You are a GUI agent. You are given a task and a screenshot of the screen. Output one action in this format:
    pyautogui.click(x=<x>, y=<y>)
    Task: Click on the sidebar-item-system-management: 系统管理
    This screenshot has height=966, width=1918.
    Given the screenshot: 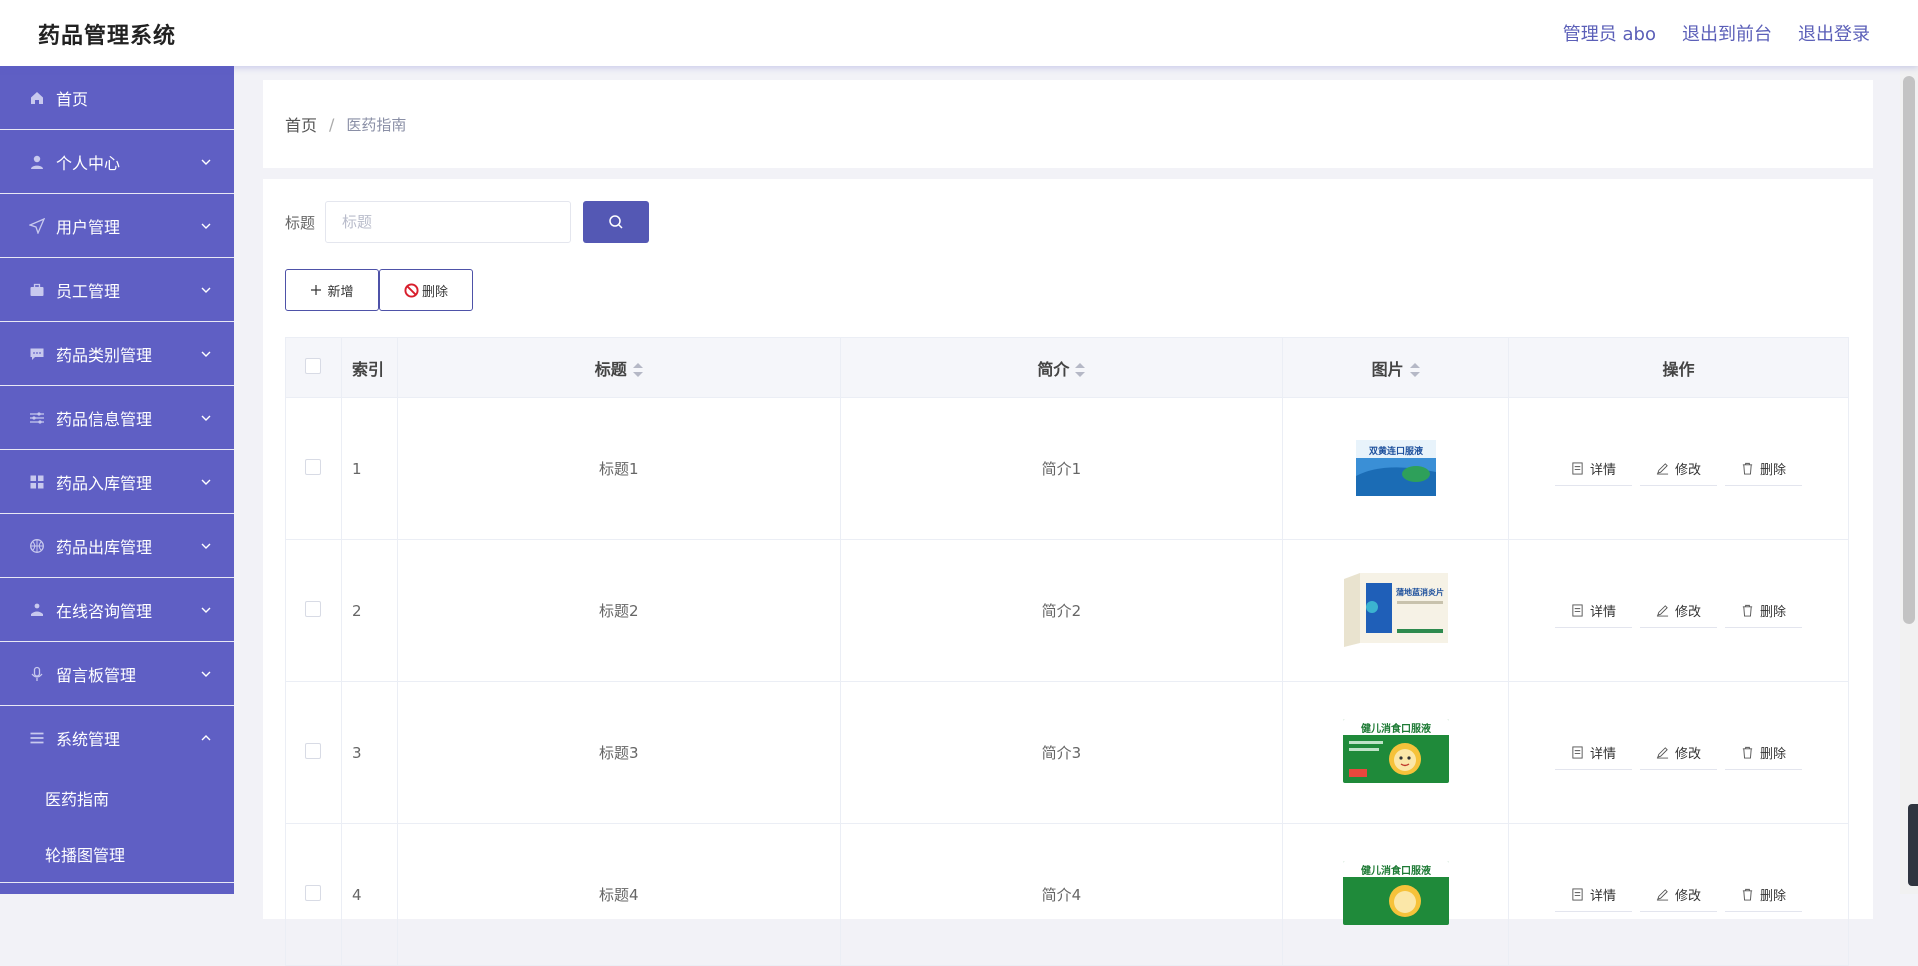 What is the action you would take?
    pyautogui.click(x=117, y=738)
    